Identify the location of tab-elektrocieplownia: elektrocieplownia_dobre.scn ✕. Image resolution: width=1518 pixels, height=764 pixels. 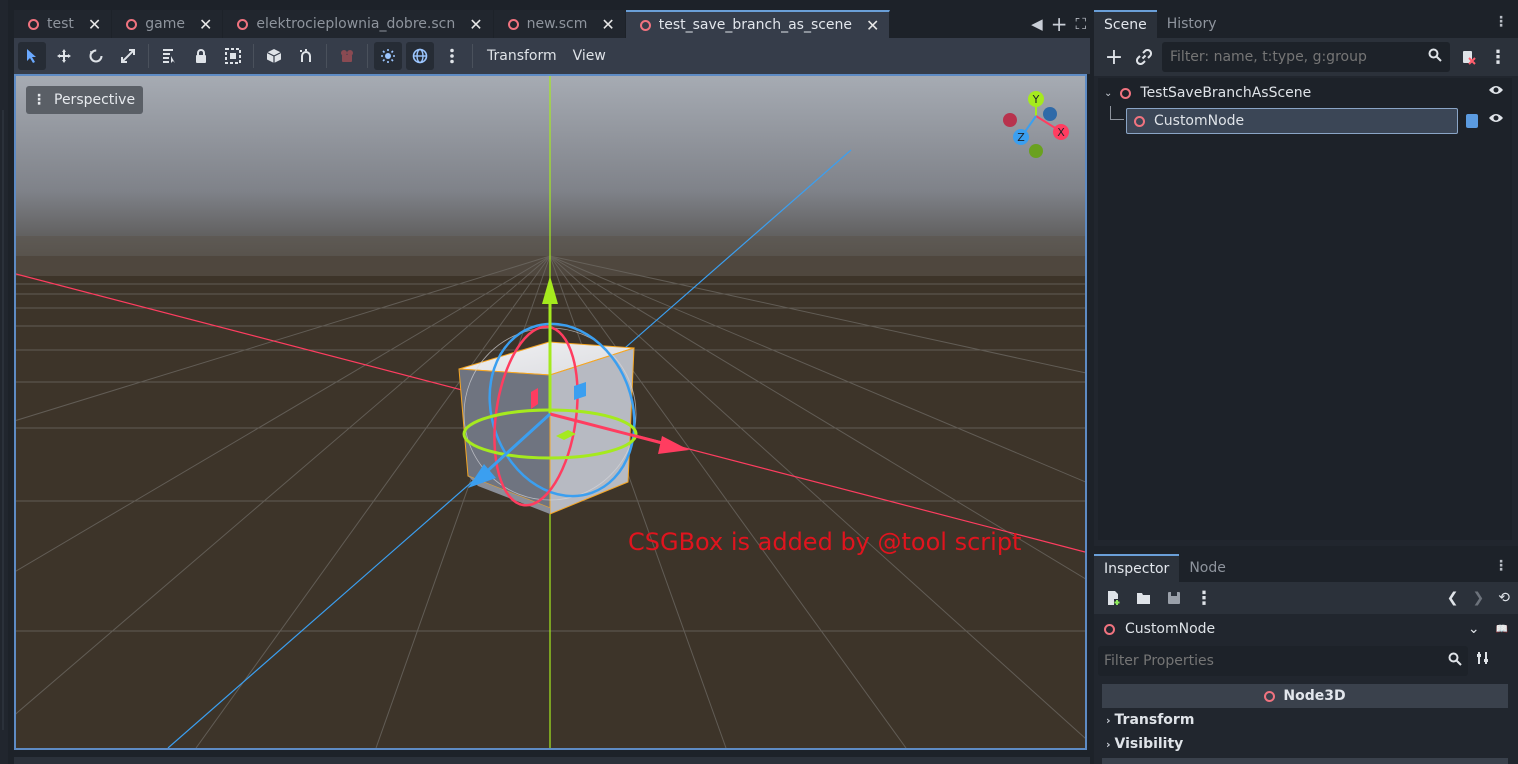
(358, 24).